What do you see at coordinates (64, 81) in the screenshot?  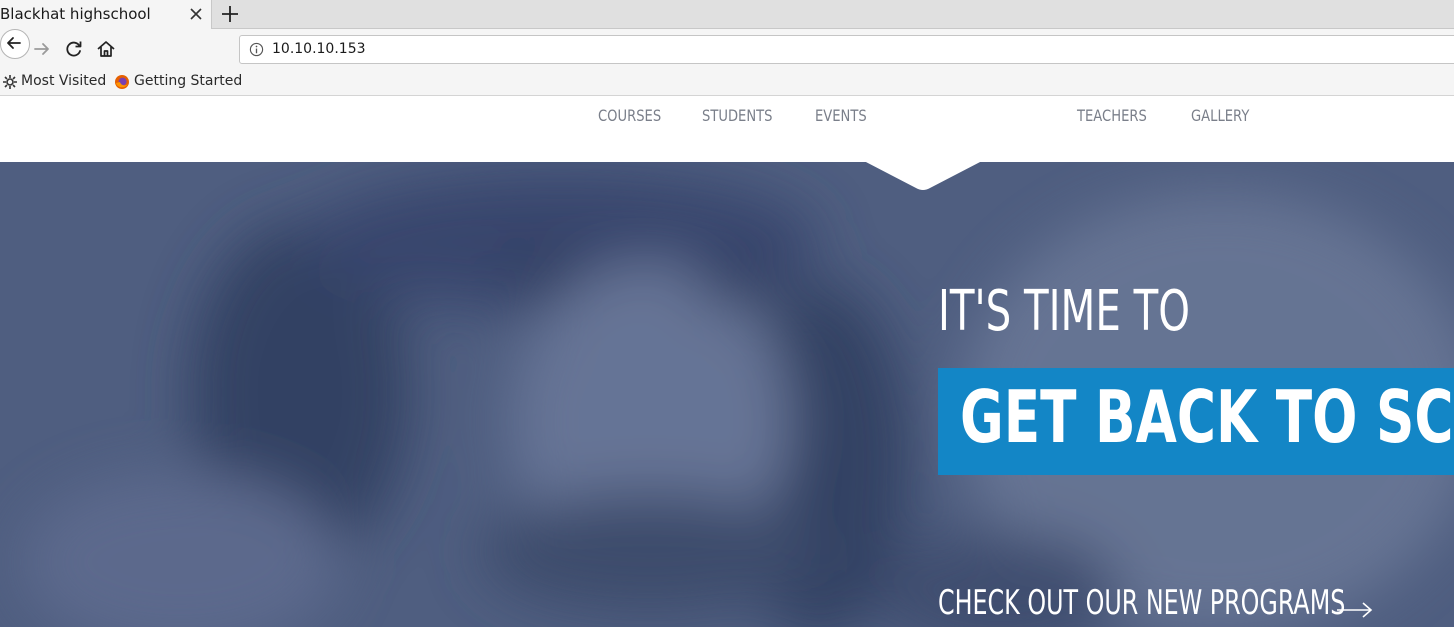 I see `bookmark-label: Most Visited` at bounding box center [64, 81].